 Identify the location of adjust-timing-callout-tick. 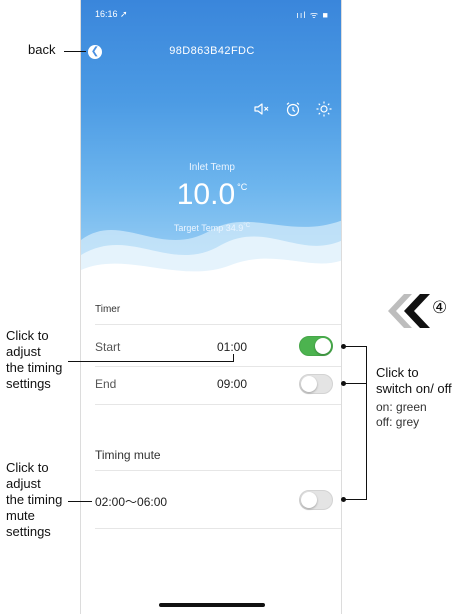
(233, 358).